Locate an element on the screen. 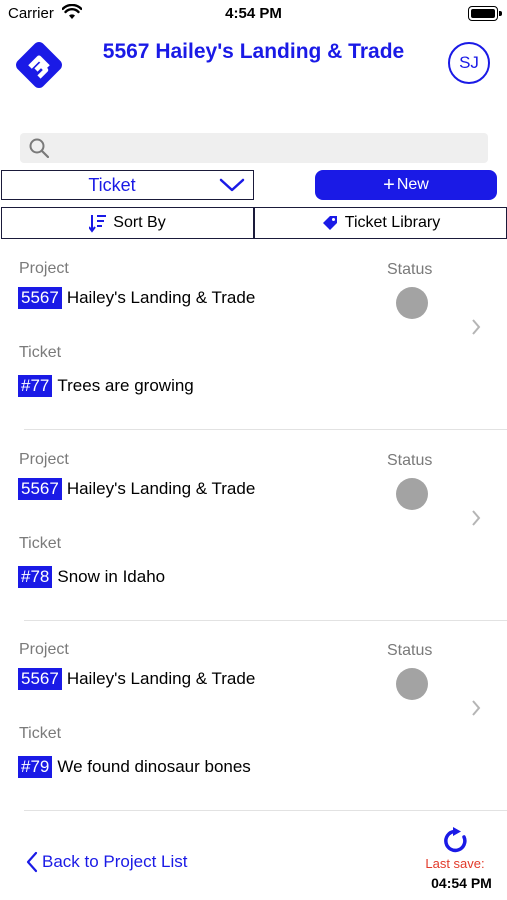  ticket-title: We found dinosaur bones is located at coordinates (154, 766).